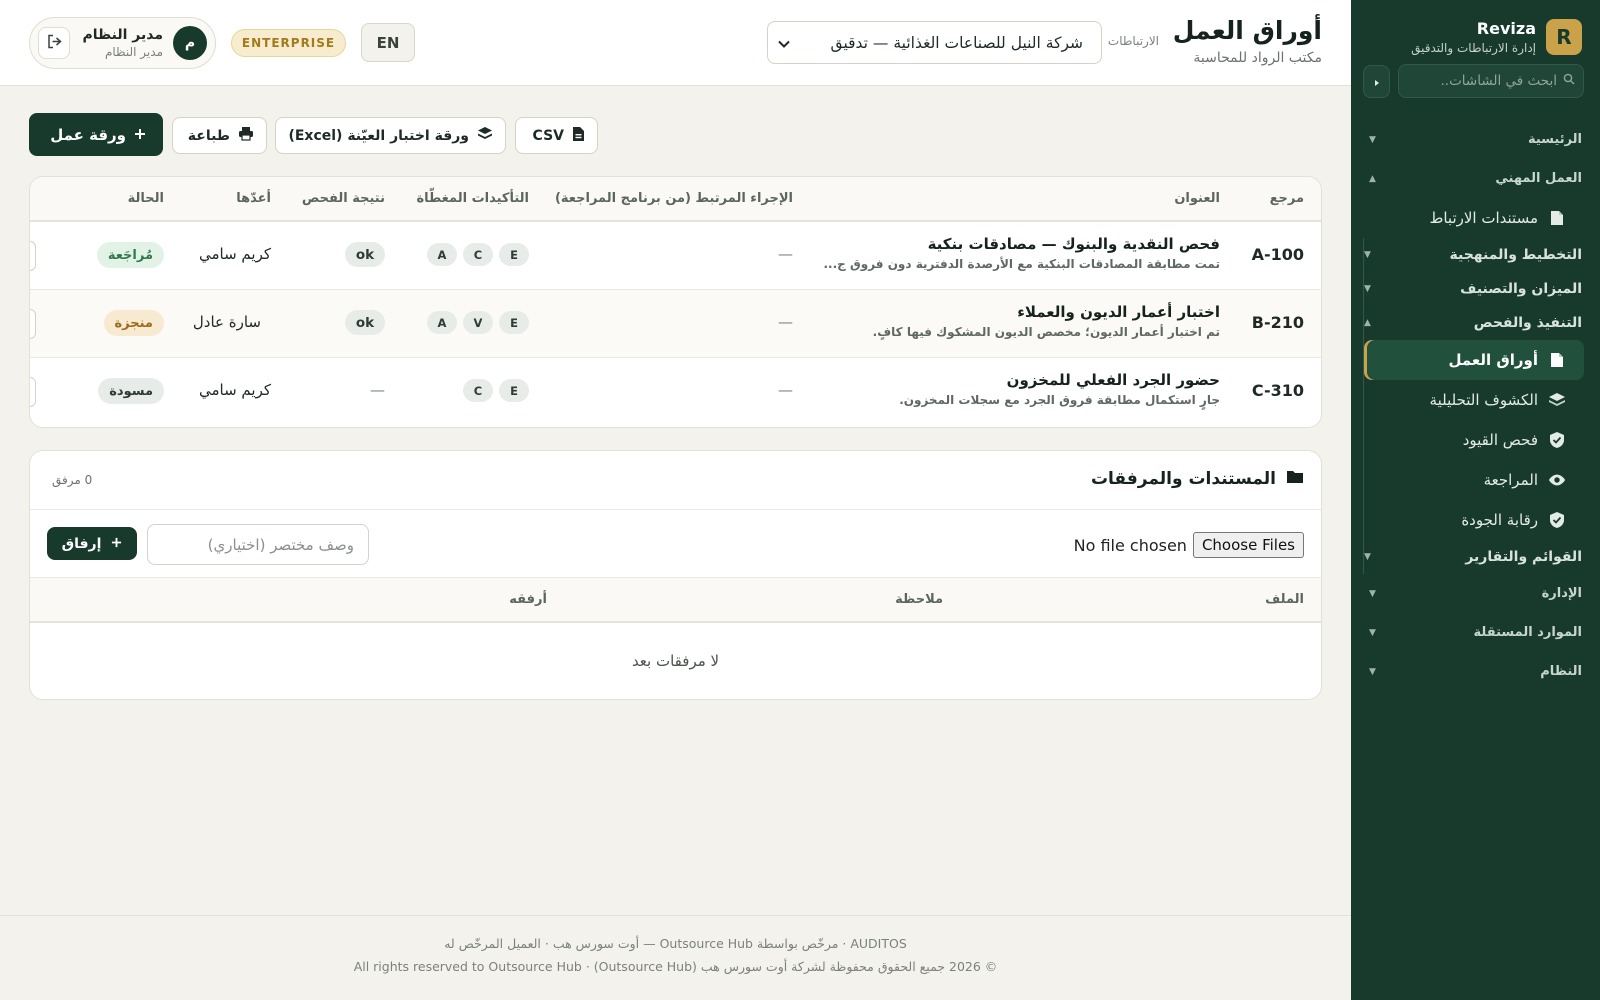 The width and height of the screenshot is (1600, 1000). What do you see at coordinates (133, 323) in the screenshot?
I see `status-badge: منجزة` at bounding box center [133, 323].